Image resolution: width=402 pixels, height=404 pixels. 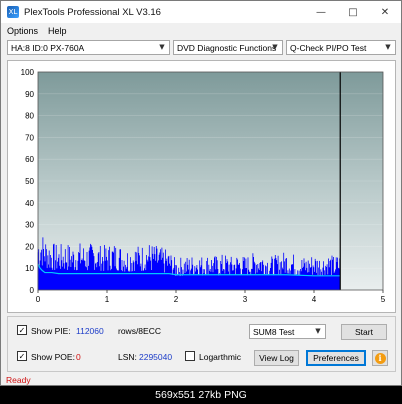 I want to click on show-poe-checkbox: ✓, so click(x=22, y=356).